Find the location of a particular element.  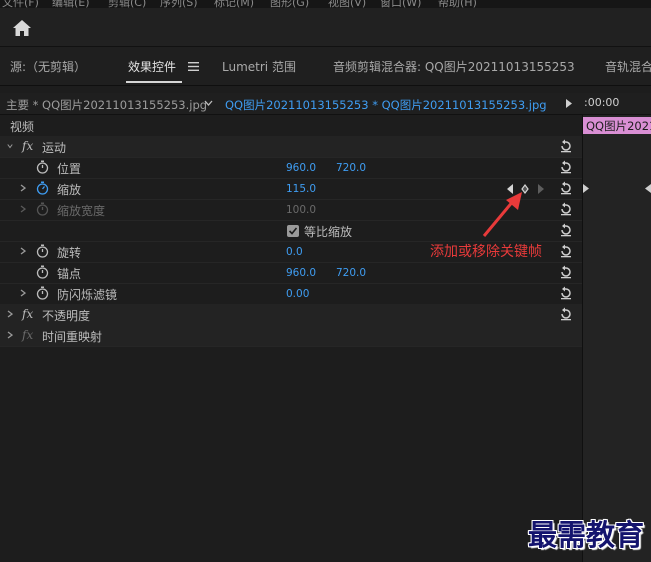

effect-name-motion: 运动 is located at coordinates (54, 148).